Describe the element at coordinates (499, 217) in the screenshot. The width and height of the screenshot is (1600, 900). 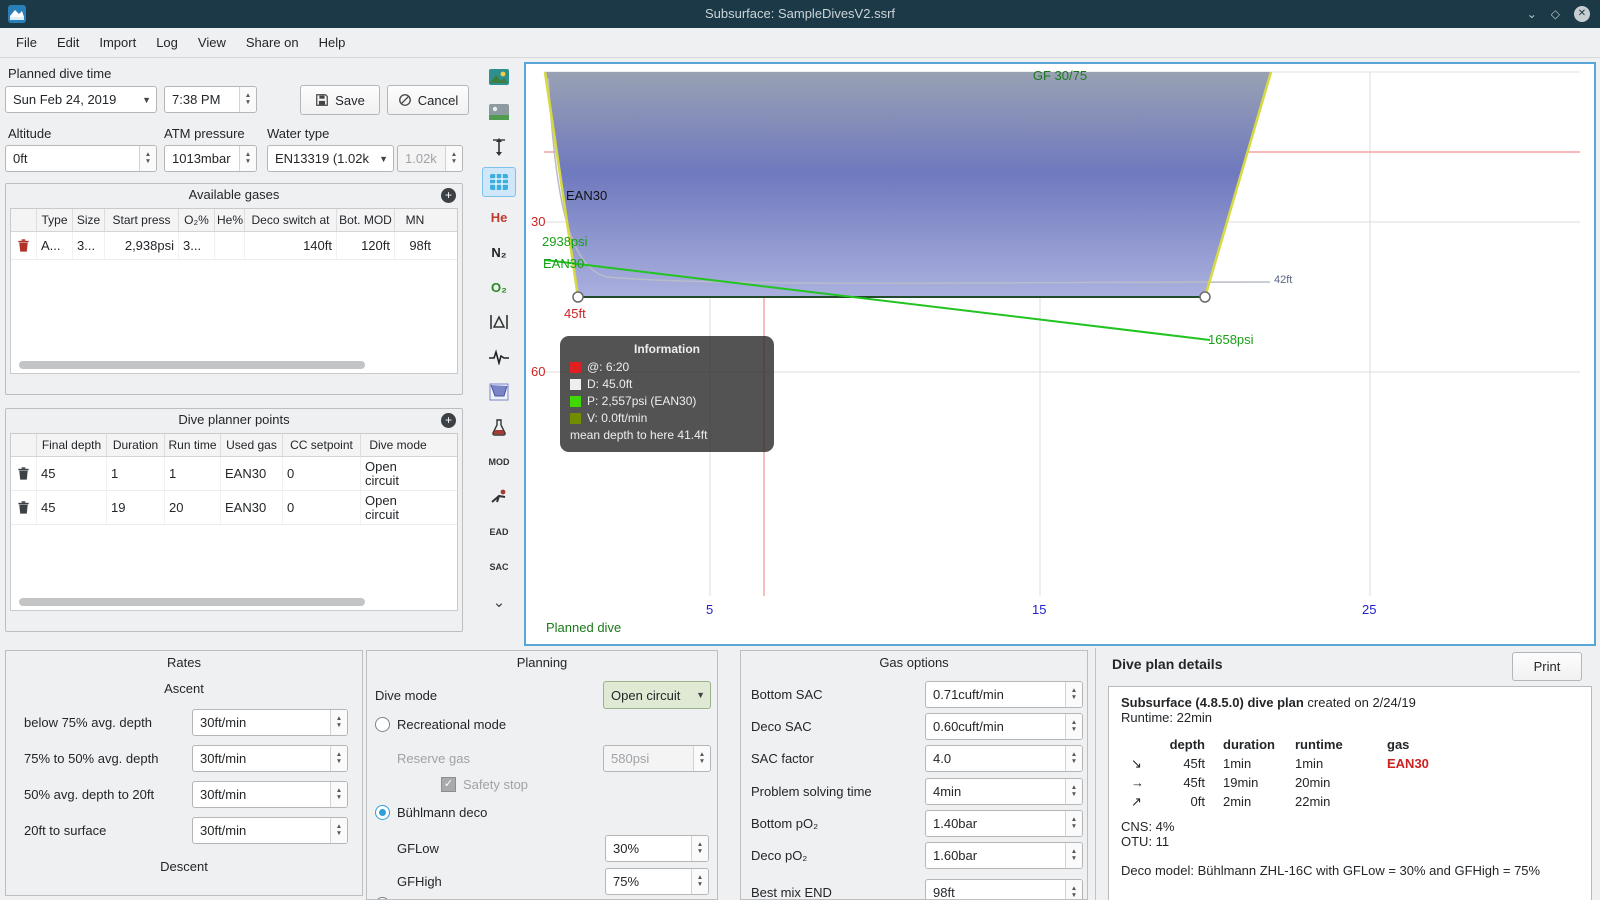
I see `toggle-he-icon: He` at that location.